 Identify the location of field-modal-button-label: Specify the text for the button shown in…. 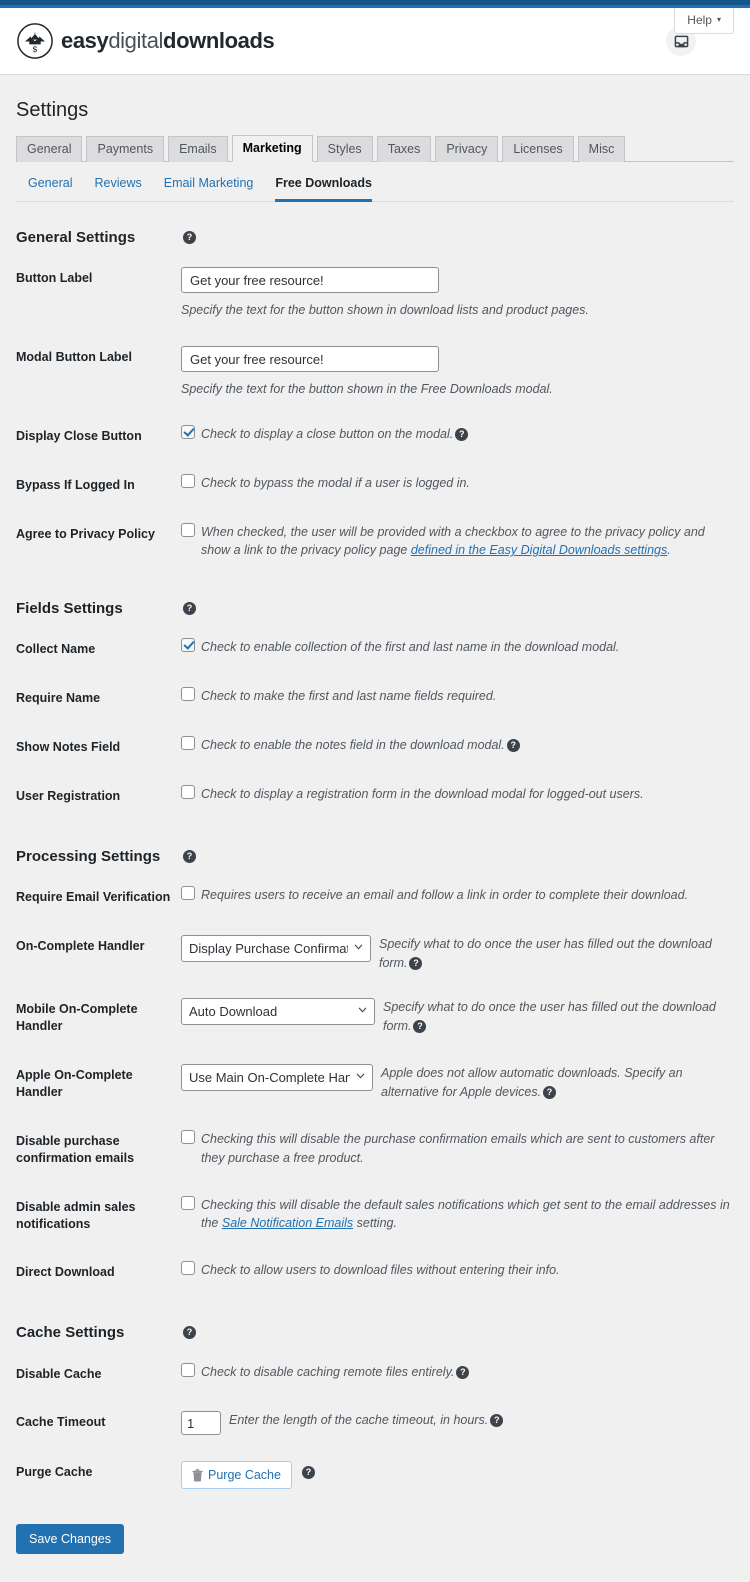
(457, 372).